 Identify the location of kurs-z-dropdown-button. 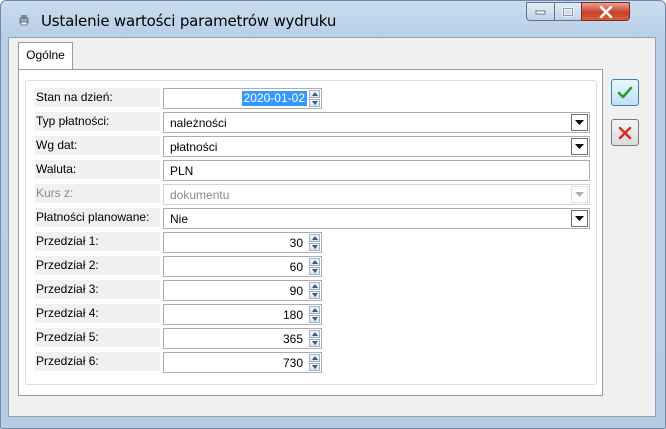
(579, 194).